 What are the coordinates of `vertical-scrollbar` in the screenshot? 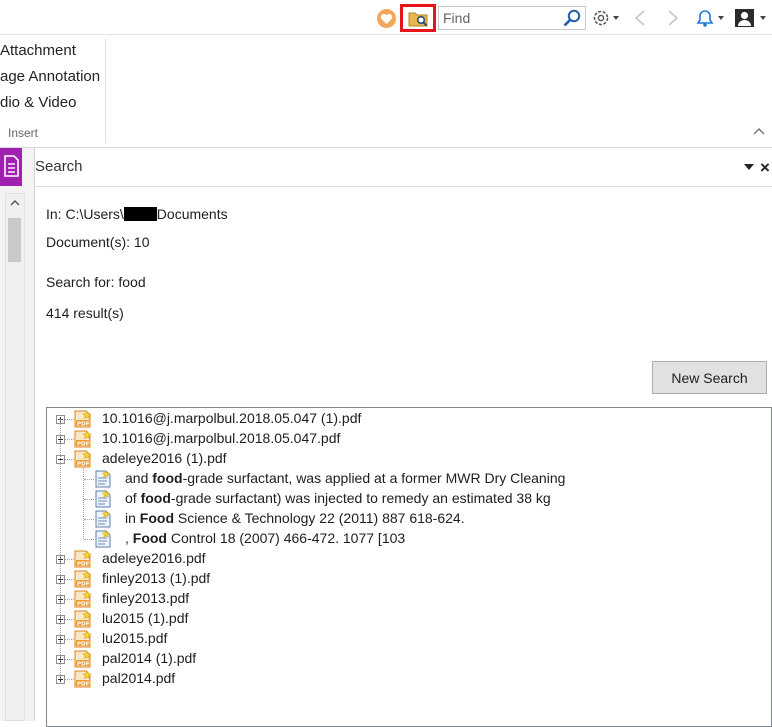 It's located at (15, 457).